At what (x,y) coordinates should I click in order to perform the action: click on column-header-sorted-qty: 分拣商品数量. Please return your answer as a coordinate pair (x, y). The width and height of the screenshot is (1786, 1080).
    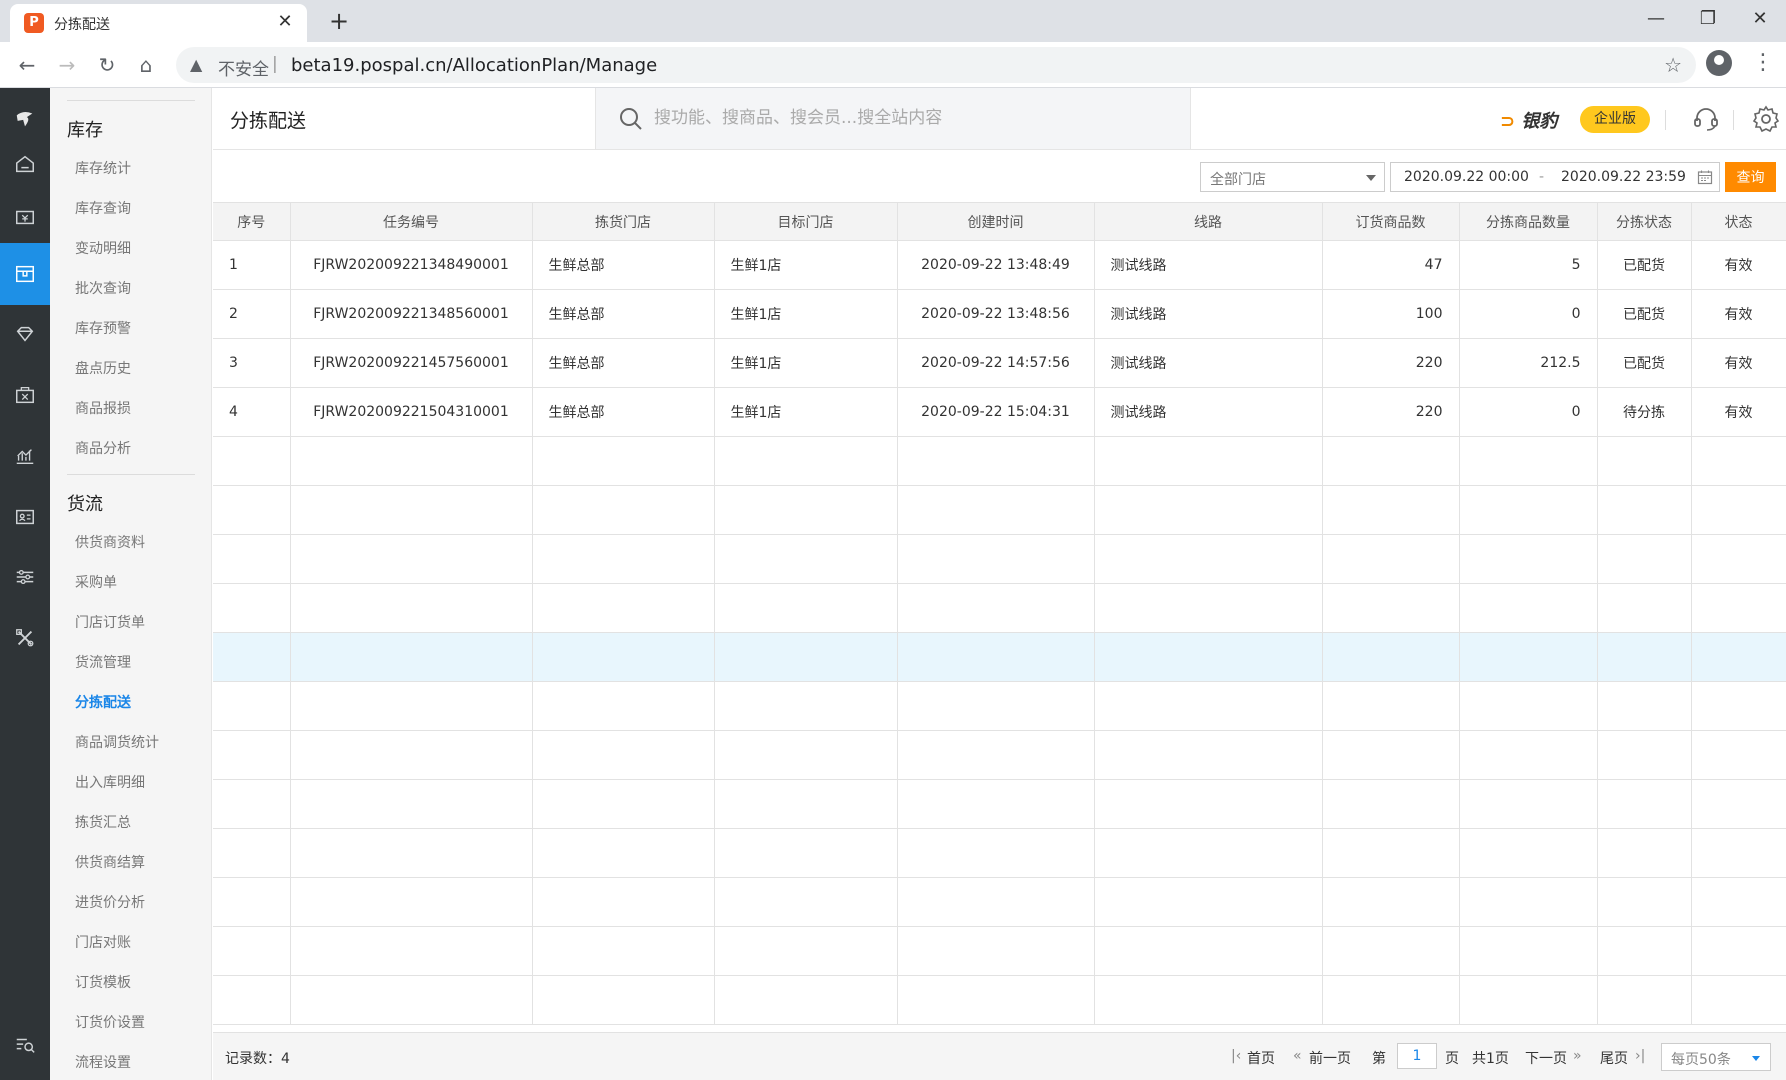
    Looking at the image, I should click on (1528, 221).